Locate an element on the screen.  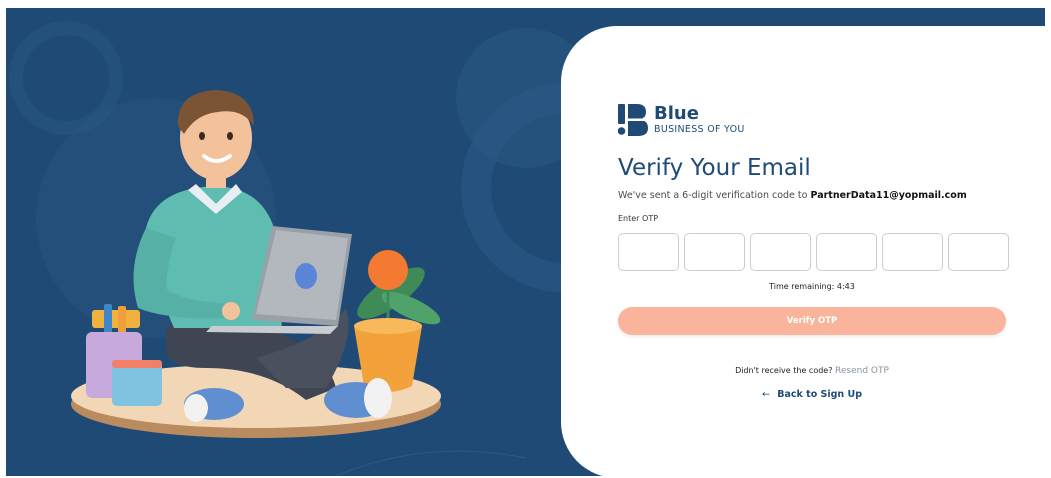
pencil is located at coordinates (116, 319).